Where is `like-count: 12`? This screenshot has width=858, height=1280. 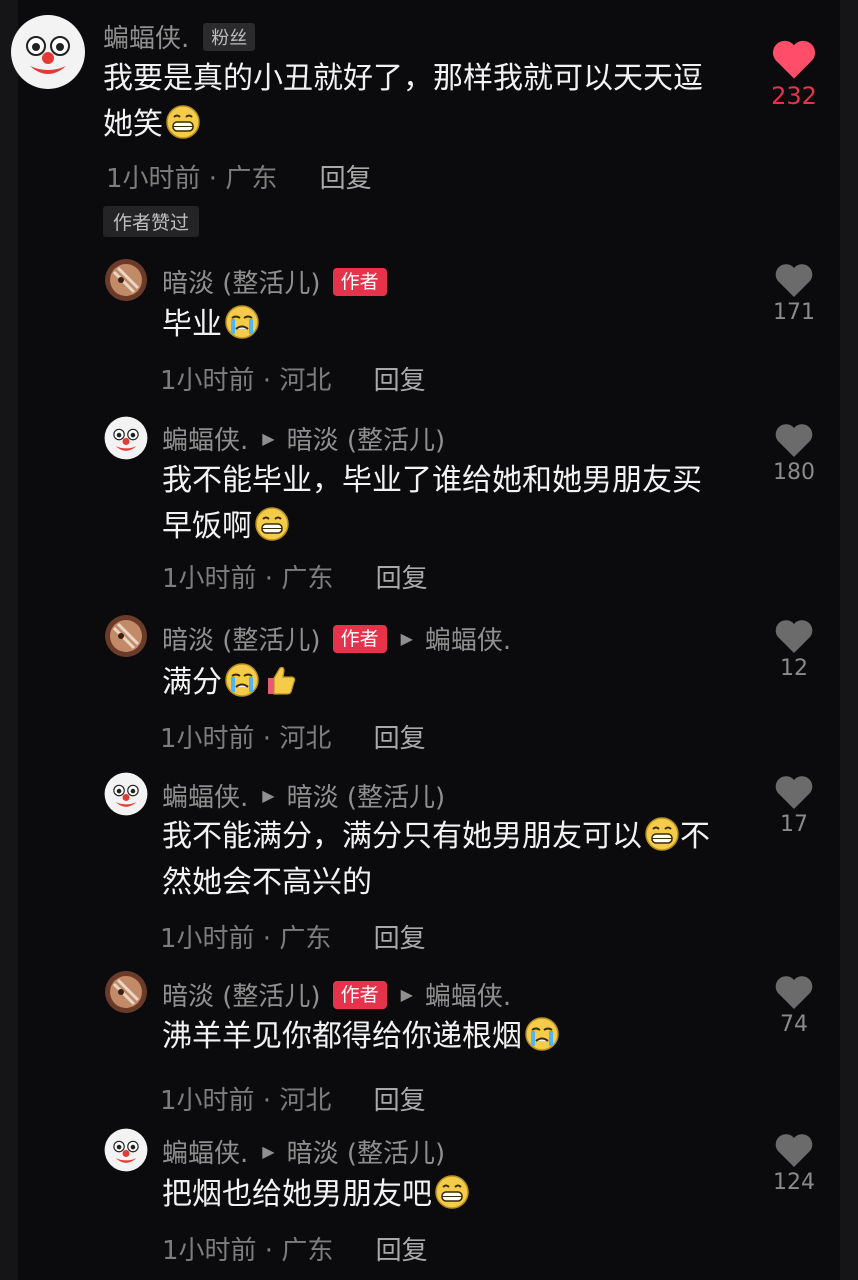
like-count: 12 is located at coordinates (794, 668).